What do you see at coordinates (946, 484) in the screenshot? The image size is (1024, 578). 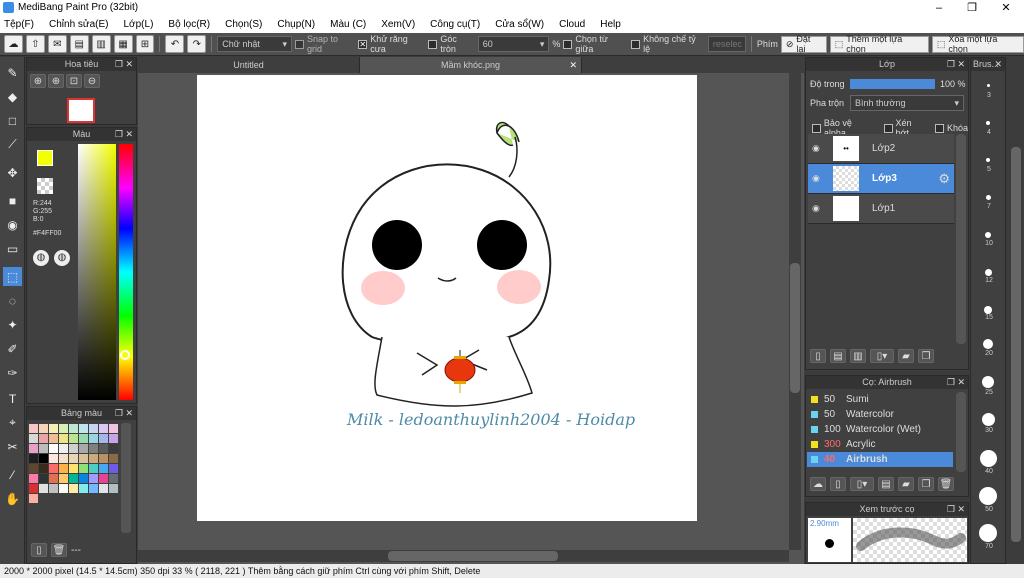 I see `brush-delete-icon: 🗑` at bounding box center [946, 484].